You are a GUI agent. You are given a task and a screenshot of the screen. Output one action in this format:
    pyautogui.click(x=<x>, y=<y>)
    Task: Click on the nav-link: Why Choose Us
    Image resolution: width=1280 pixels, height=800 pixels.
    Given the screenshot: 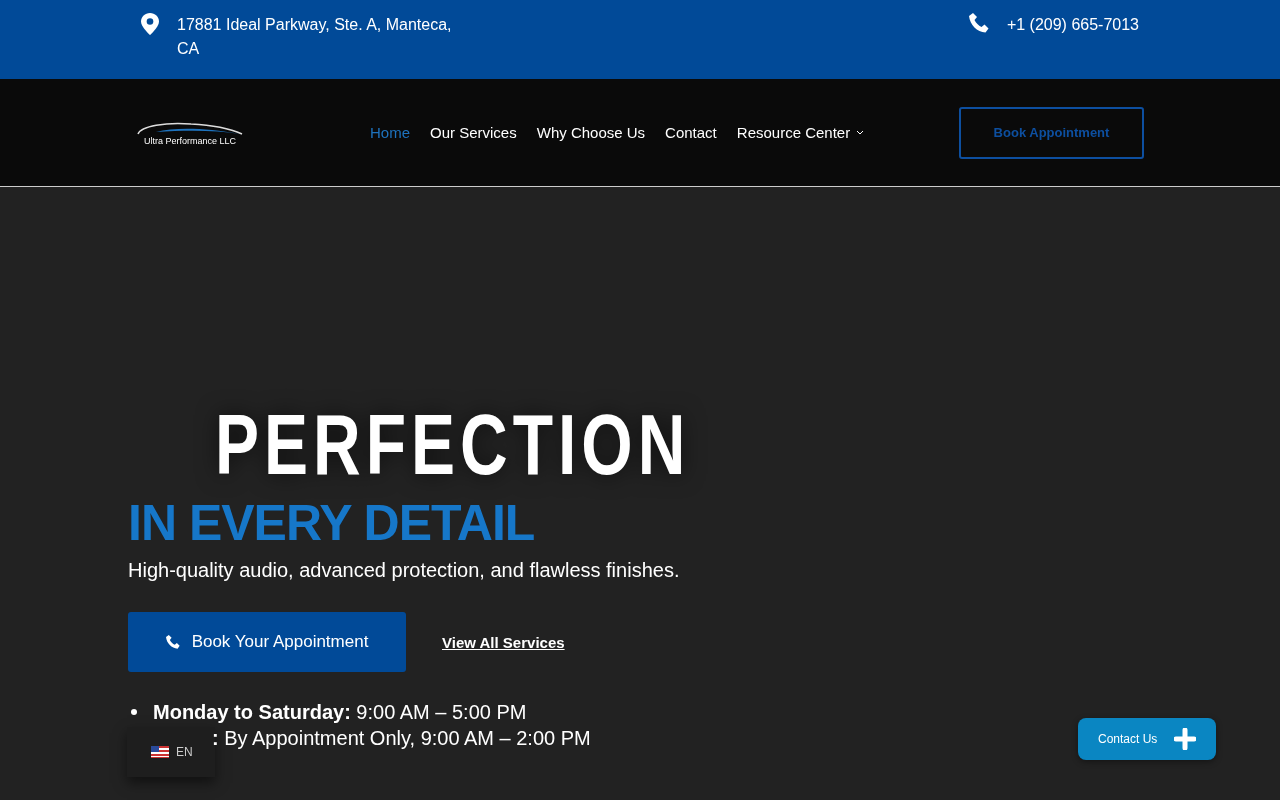 What is the action you would take?
    pyautogui.click(x=591, y=132)
    